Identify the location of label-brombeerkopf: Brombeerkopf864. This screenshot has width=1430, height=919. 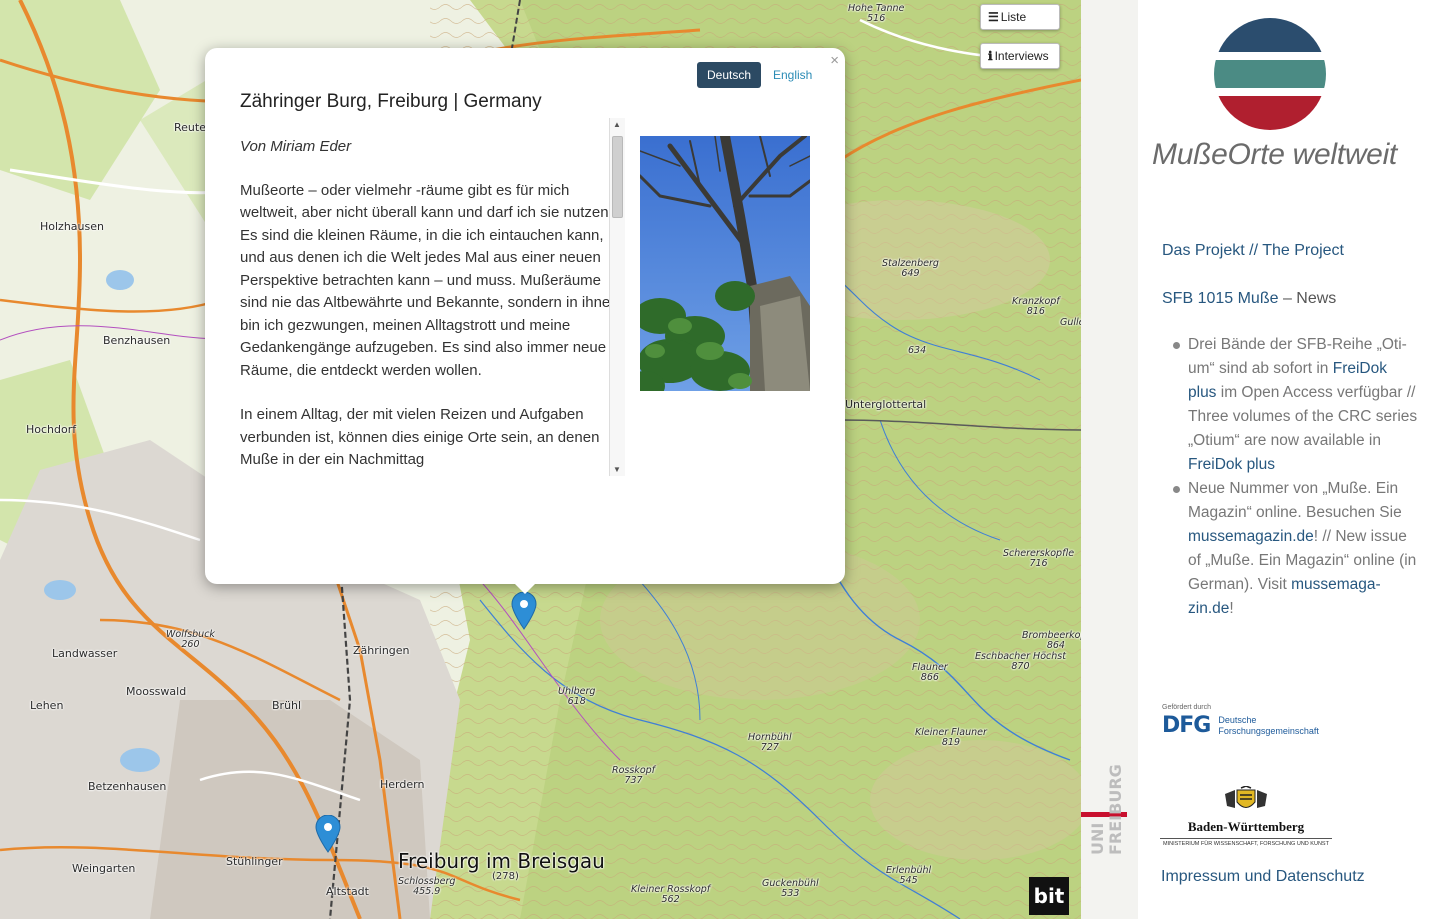
(1051, 640).